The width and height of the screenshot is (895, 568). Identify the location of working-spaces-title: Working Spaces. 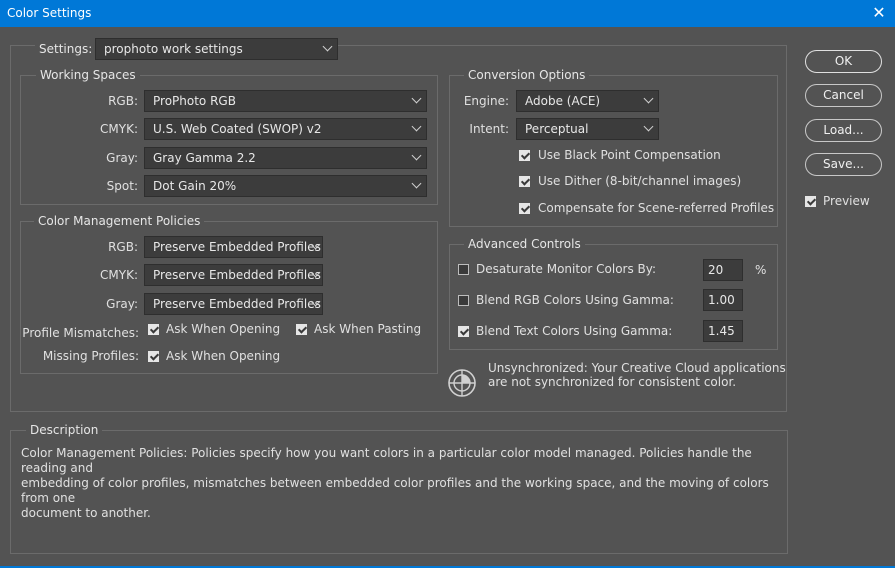
(88, 75).